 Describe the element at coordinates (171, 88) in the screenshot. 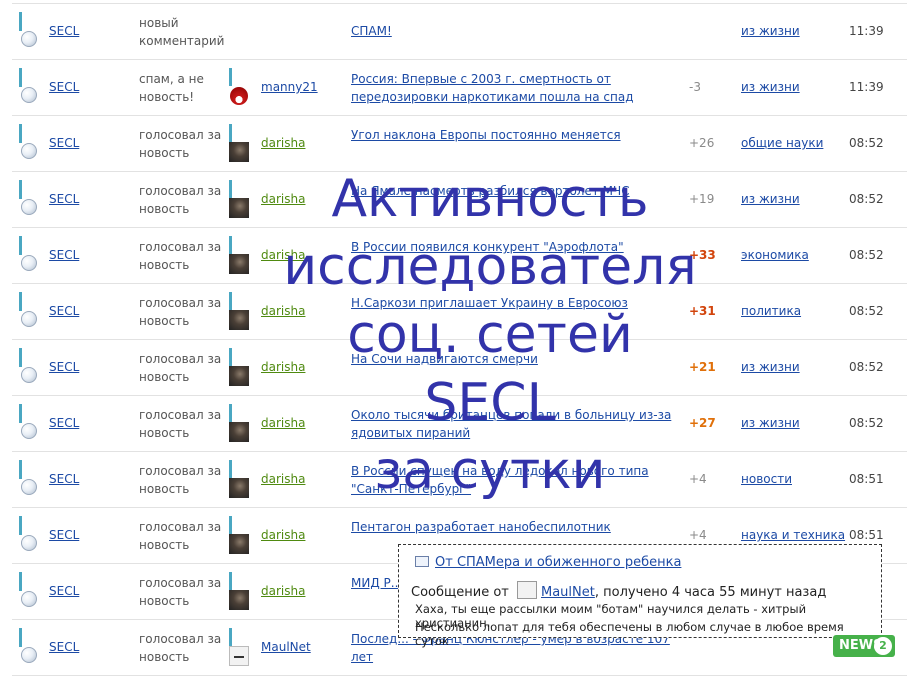

I see `action-text: спам, а не новость!` at that location.